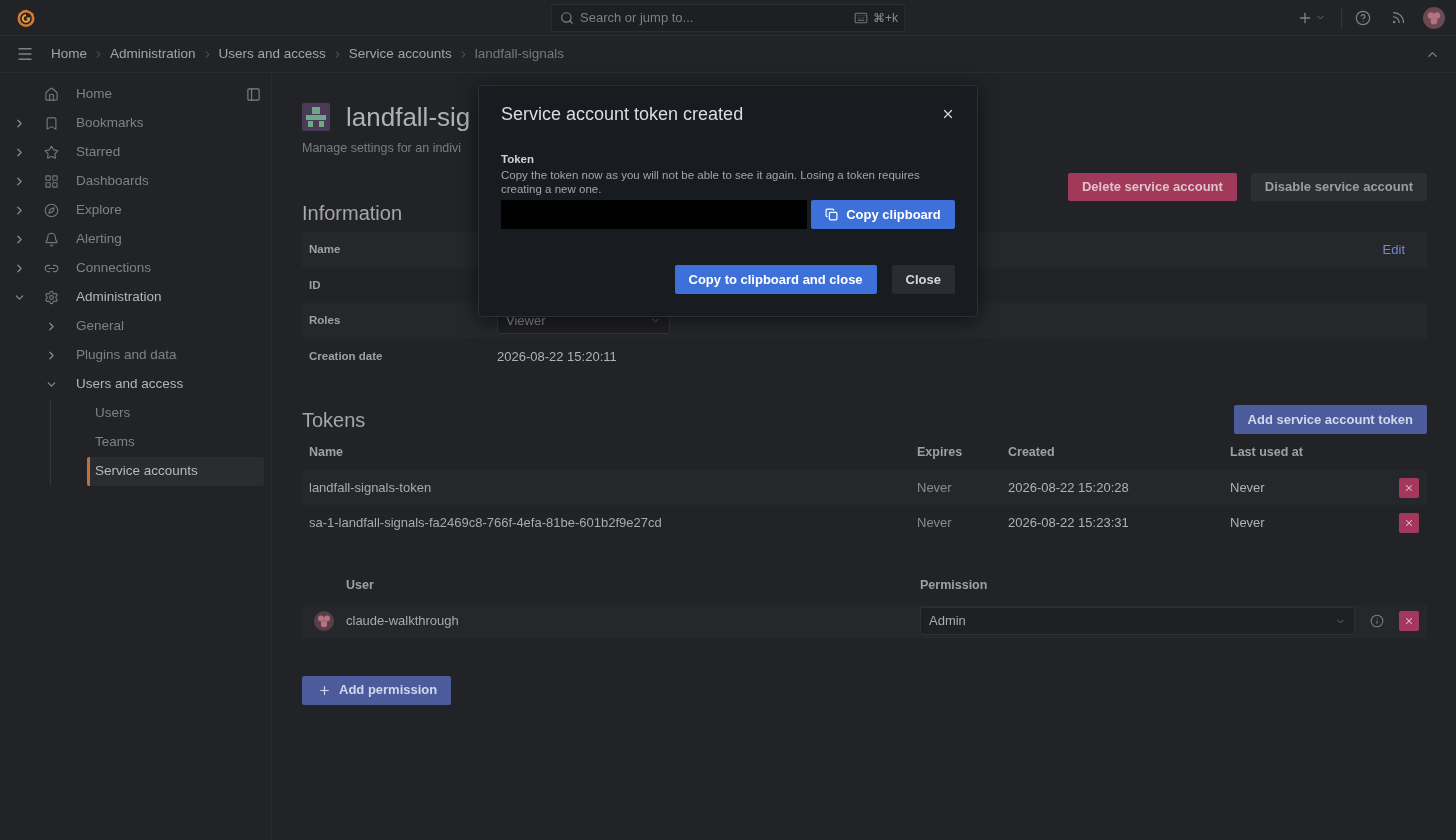  What do you see at coordinates (135, 355) in the screenshot?
I see `sidebar-item: Plugins and data` at bounding box center [135, 355].